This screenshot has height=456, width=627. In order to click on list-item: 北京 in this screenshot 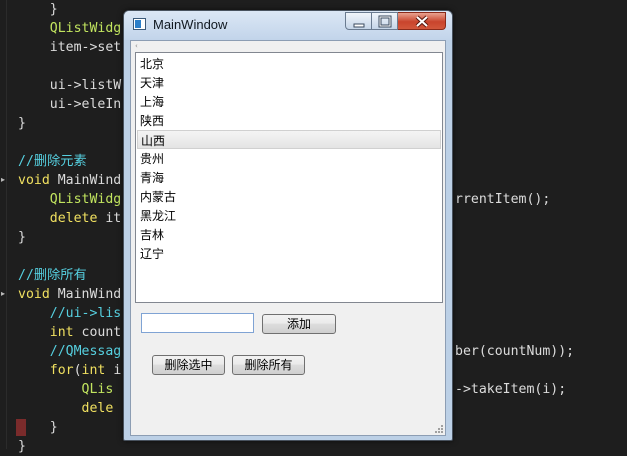, I will do `click(289, 63)`.